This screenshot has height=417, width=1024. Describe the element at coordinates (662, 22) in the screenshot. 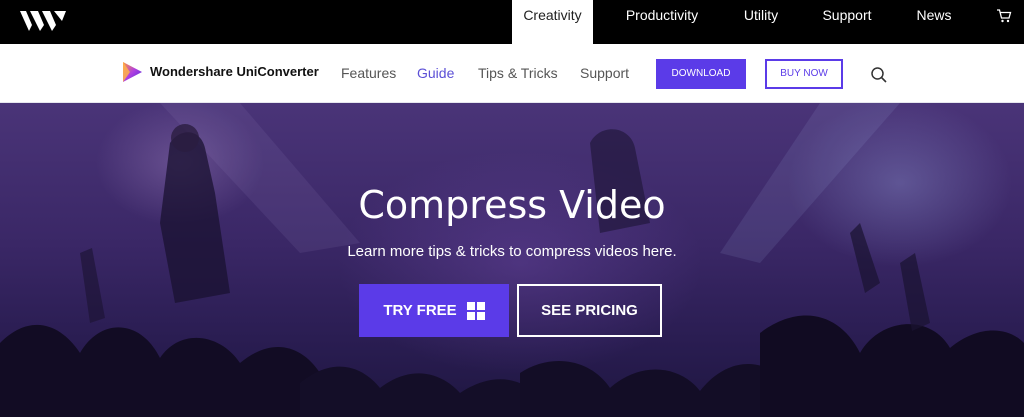

I see `top-nav-productivity: Productivity` at that location.